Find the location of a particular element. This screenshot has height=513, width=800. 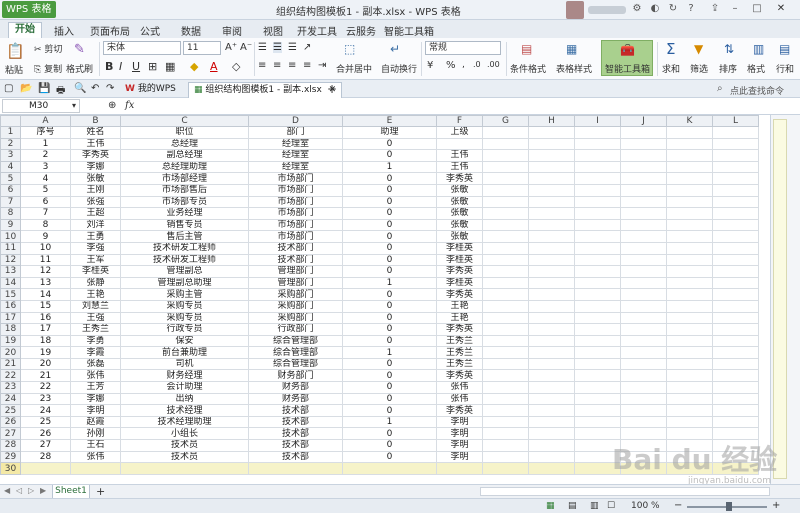

column-header: J is located at coordinates (643, 121).